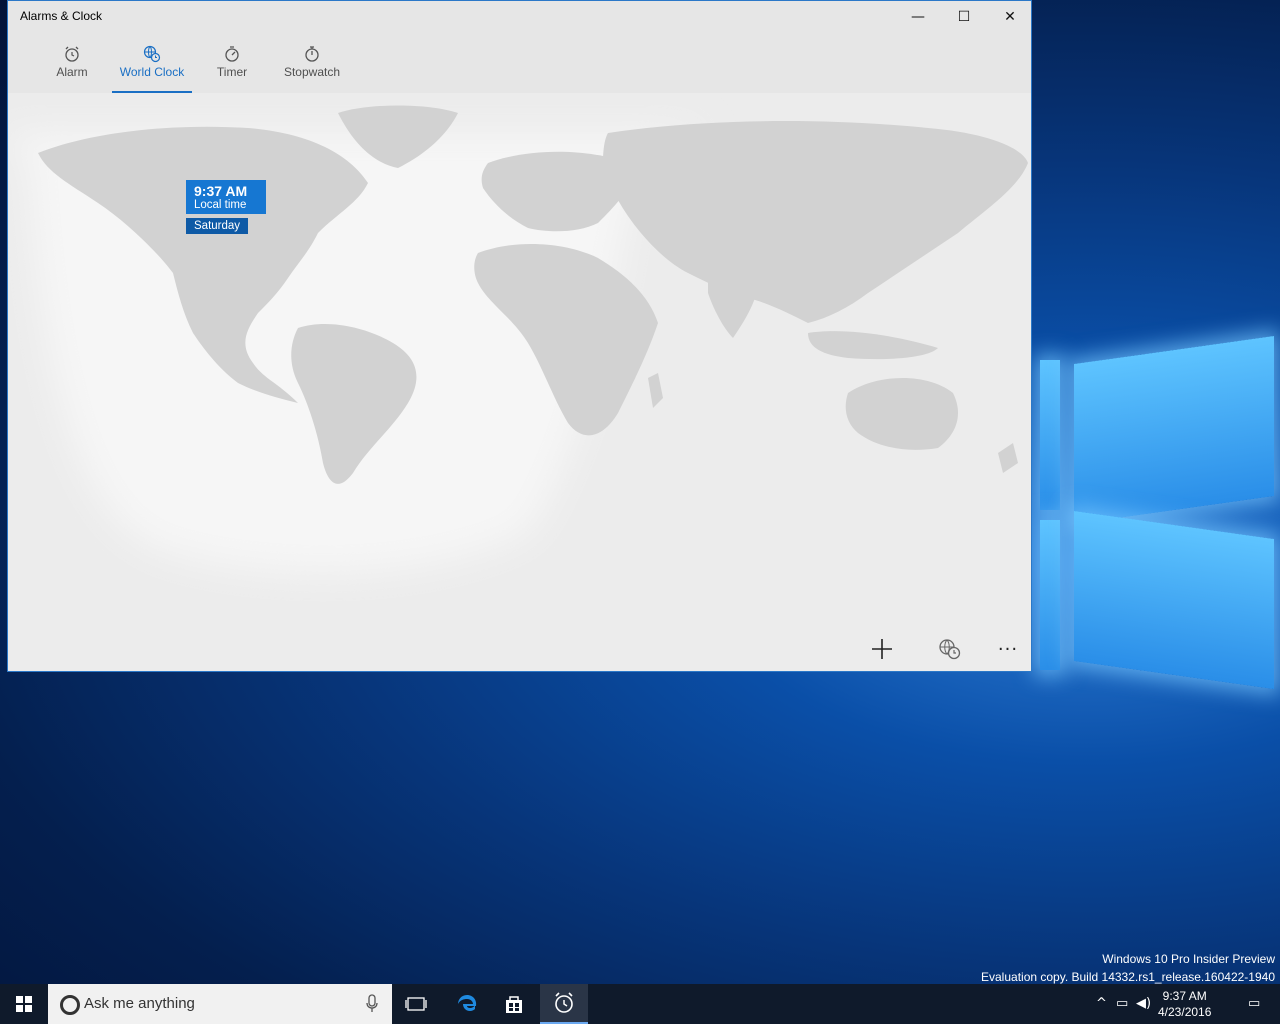 This screenshot has height=1024, width=1280. What do you see at coordinates (1143, 1003) in the screenshot?
I see `volume-icon: ◀)` at bounding box center [1143, 1003].